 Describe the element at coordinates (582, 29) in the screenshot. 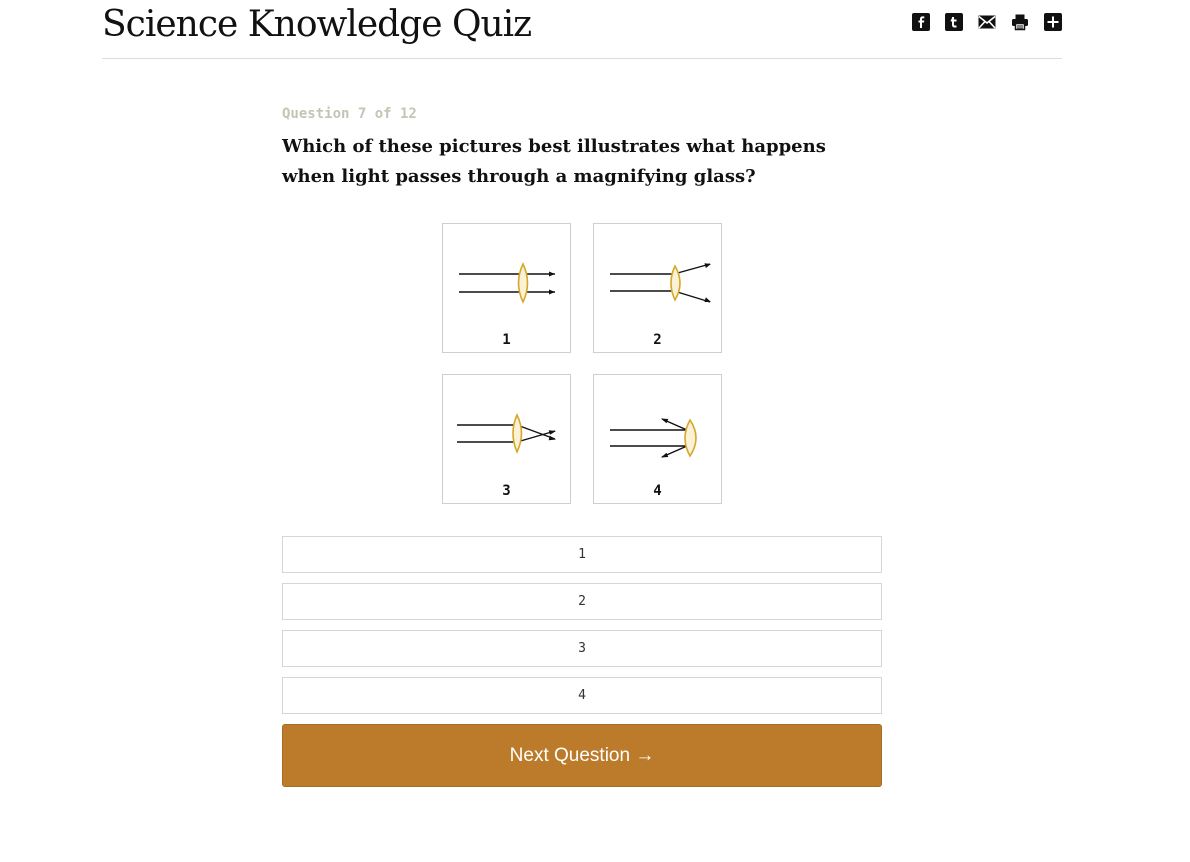

I see `page-header: Science Knowledge Quiz` at that location.